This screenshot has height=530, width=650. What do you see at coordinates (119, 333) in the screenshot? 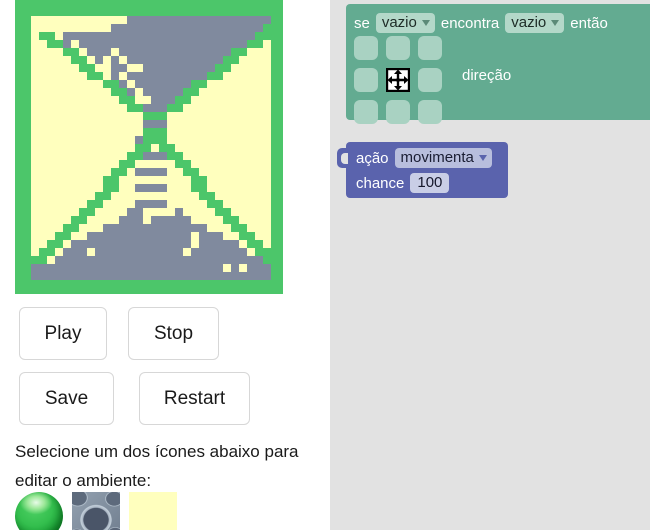
I see `control-button-row-primary: Play Stop` at bounding box center [119, 333].